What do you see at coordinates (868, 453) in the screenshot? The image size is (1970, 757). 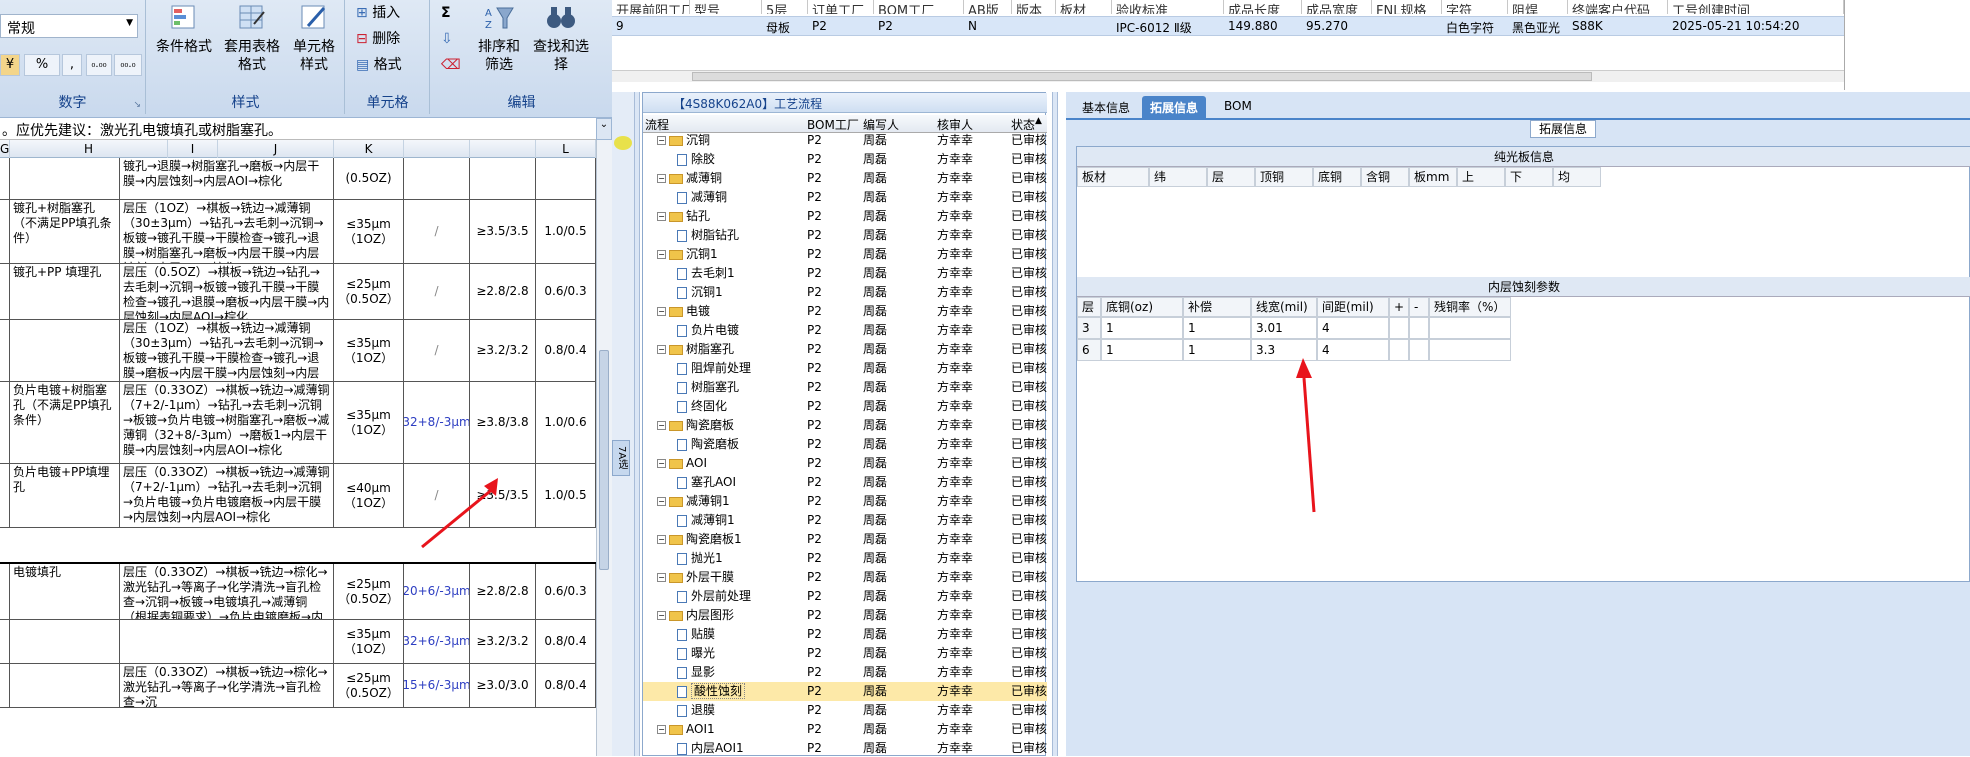 I see `annotation-arrows` at bounding box center [868, 453].